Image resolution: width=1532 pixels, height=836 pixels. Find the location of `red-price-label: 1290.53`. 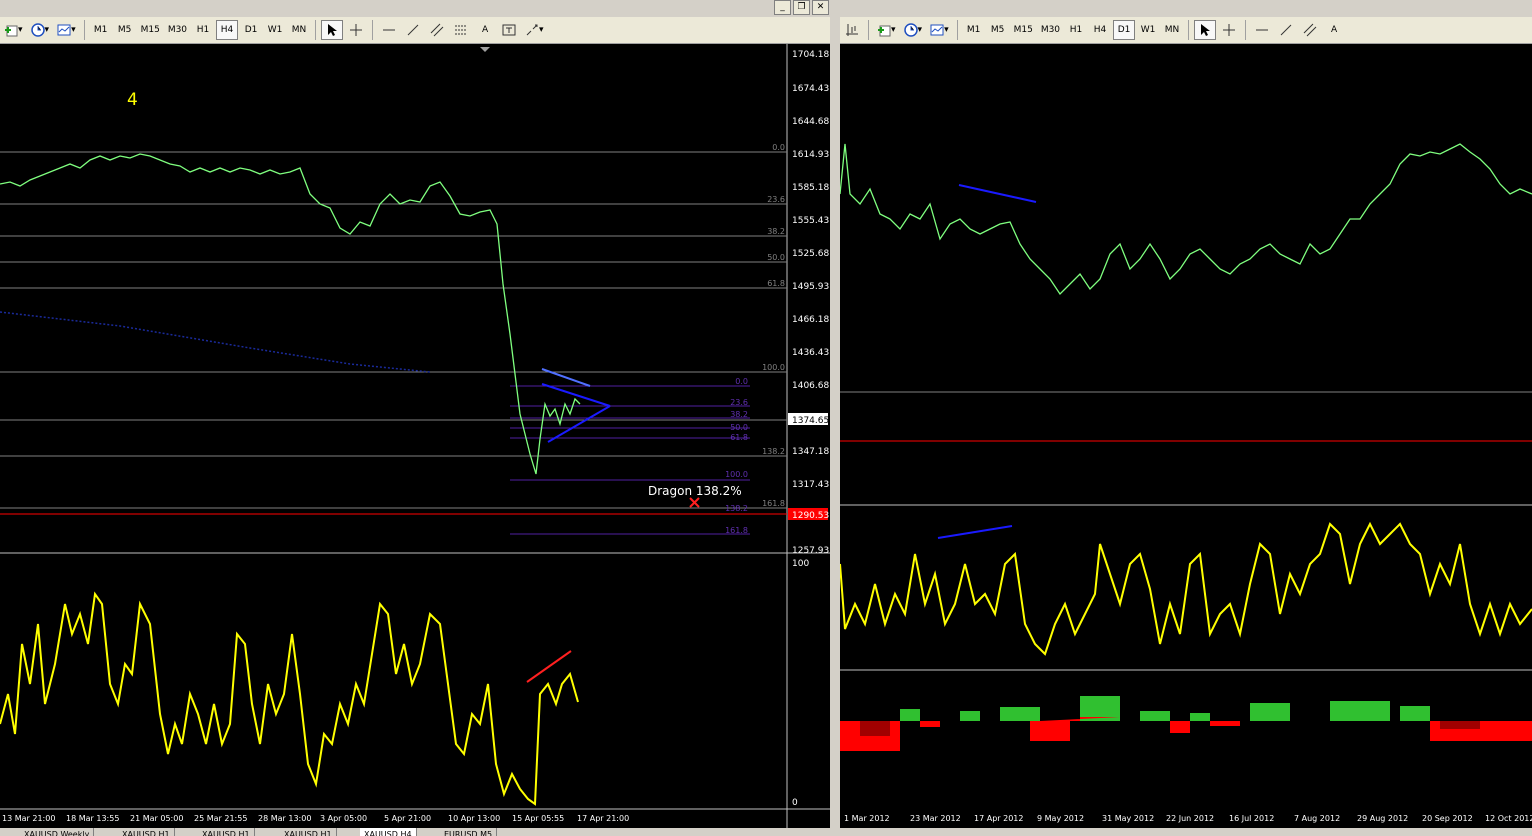

red-price-label: 1290.53 is located at coordinates (810, 516).